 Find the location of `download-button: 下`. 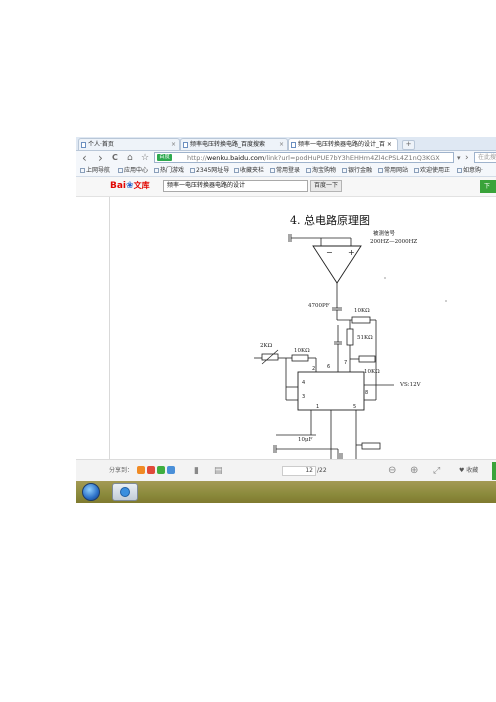

download-button: 下 is located at coordinates (488, 186).